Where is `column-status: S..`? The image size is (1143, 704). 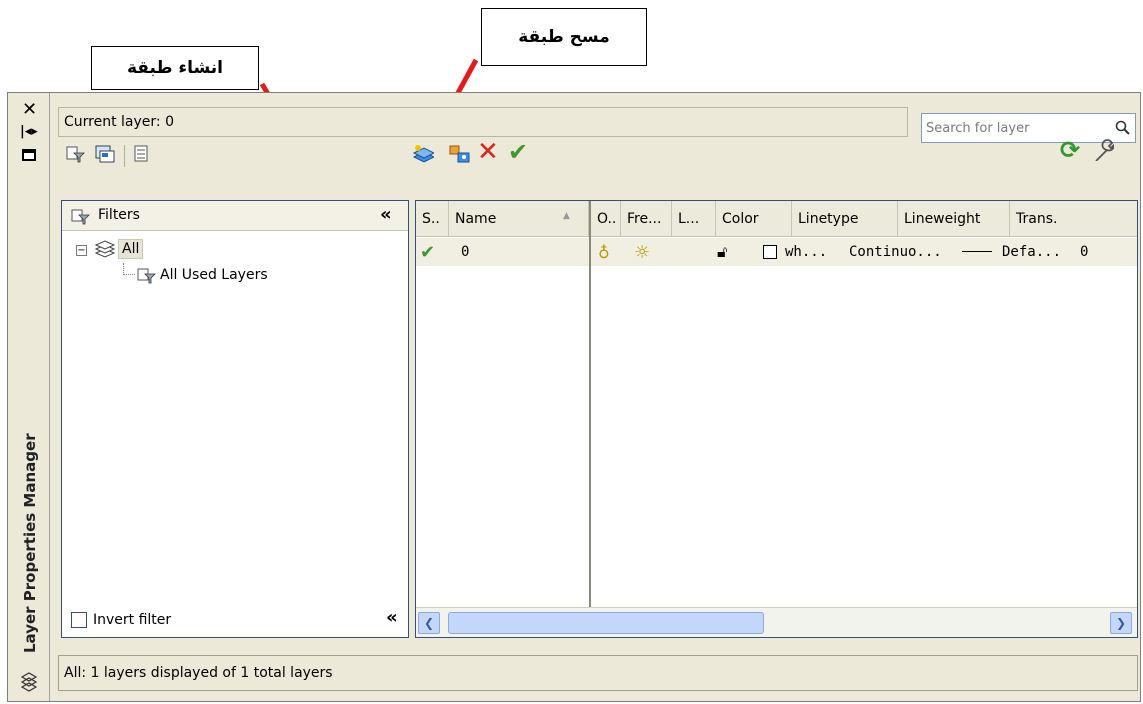 column-status: S.. is located at coordinates (432, 219).